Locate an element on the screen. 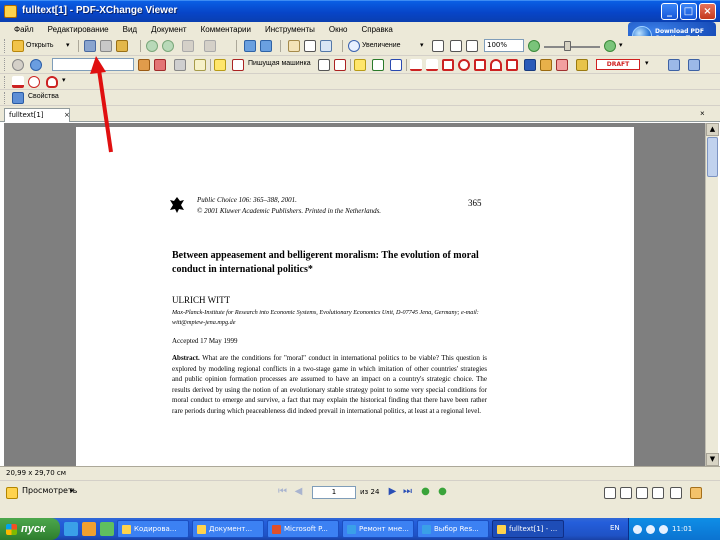  open-dropdown-arrow-icon: ▾ is located at coordinates (68, 45).